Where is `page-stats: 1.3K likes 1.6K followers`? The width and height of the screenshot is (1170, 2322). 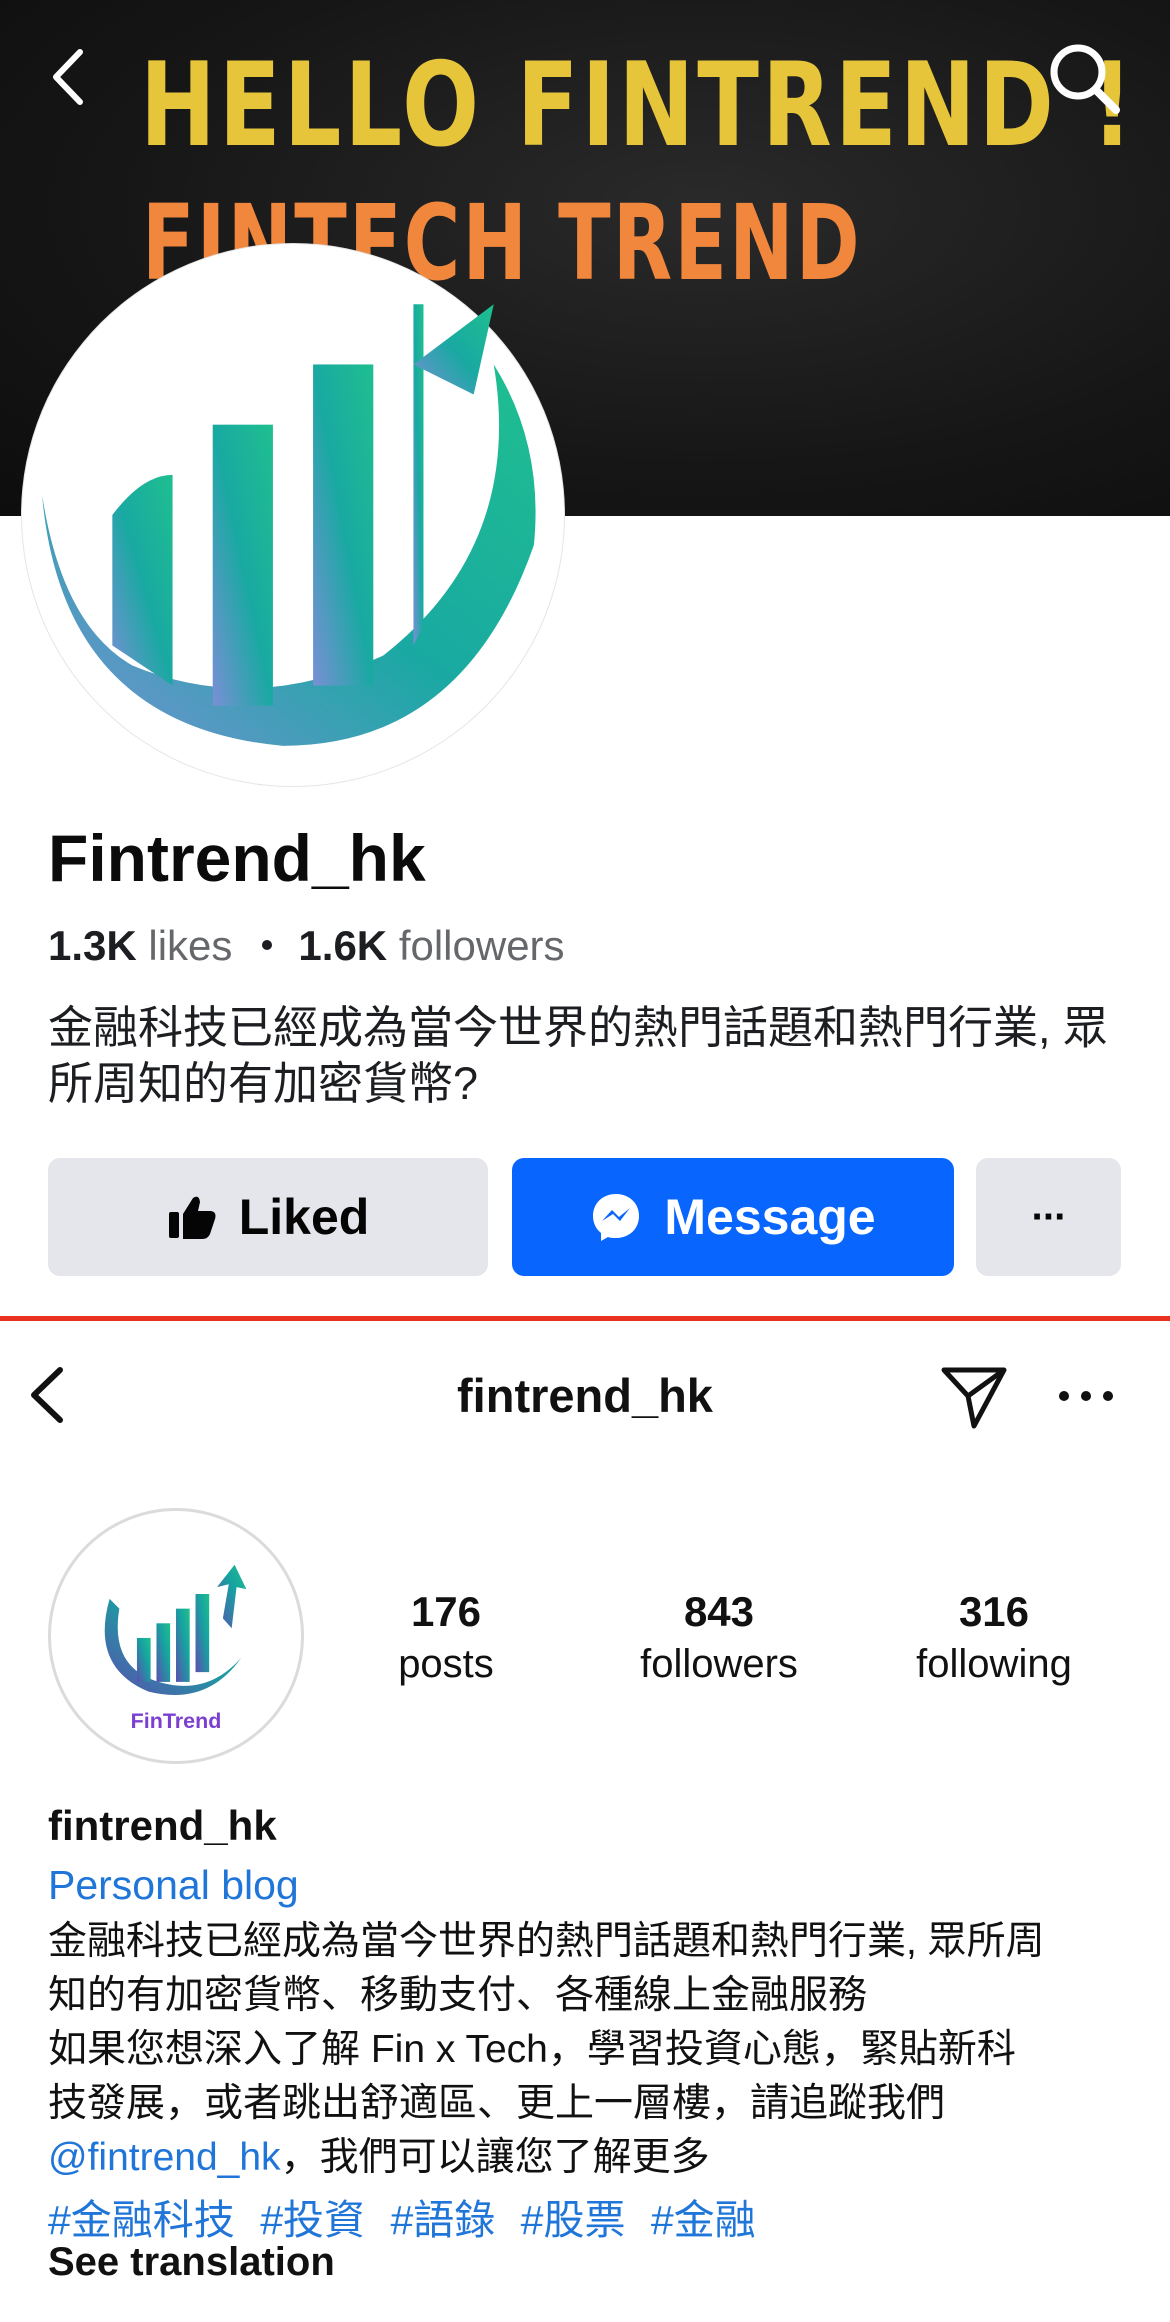
page-stats: 1.3K likes 1.6K followers is located at coordinates (306, 946).